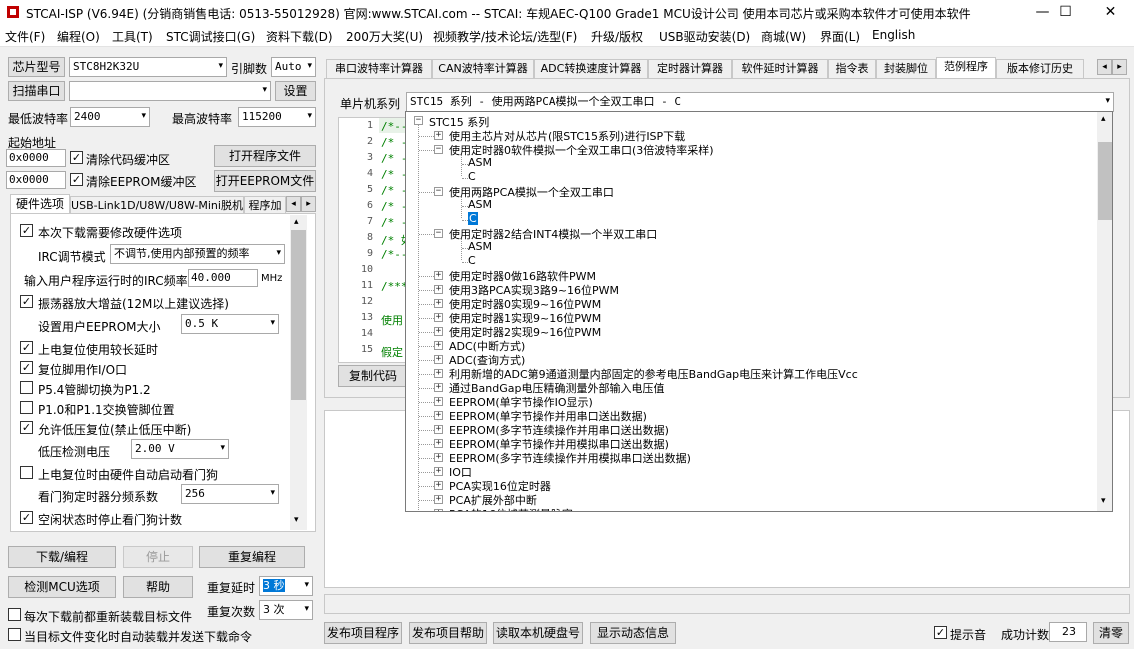 The width and height of the screenshot is (1134, 649). I want to click on read-disk-button: 读取本机硬盘号, so click(538, 633).